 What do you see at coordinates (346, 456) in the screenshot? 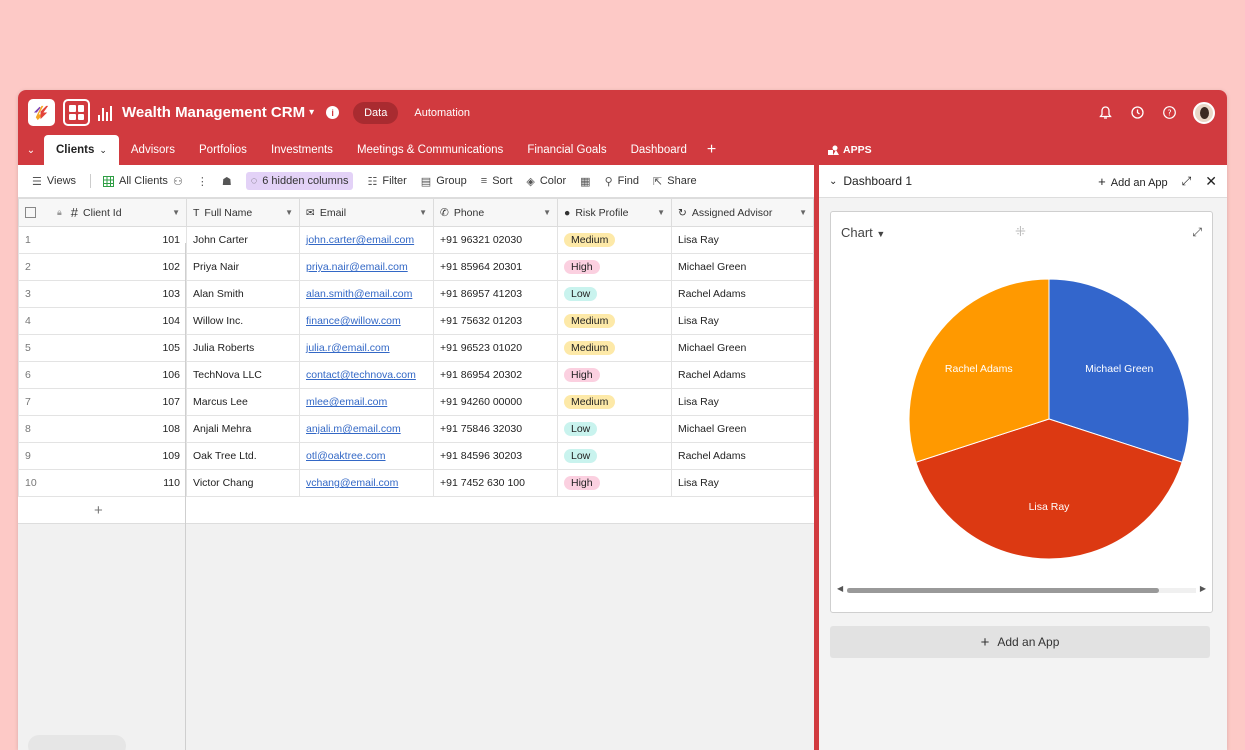
I see `email-link: otl@oaktree.com` at bounding box center [346, 456].